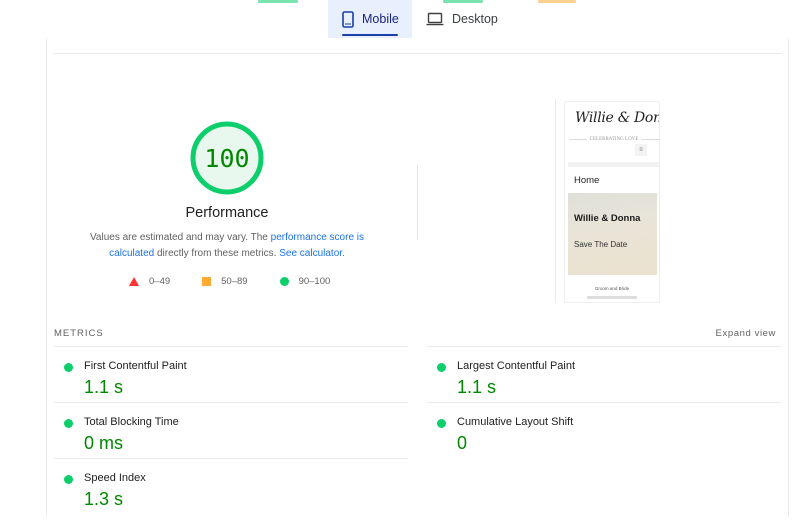 The width and height of the screenshot is (800, 524). Describe the element at coordinates (370, 35) in the screenshot. I see `active-tab-indicator` at that location.